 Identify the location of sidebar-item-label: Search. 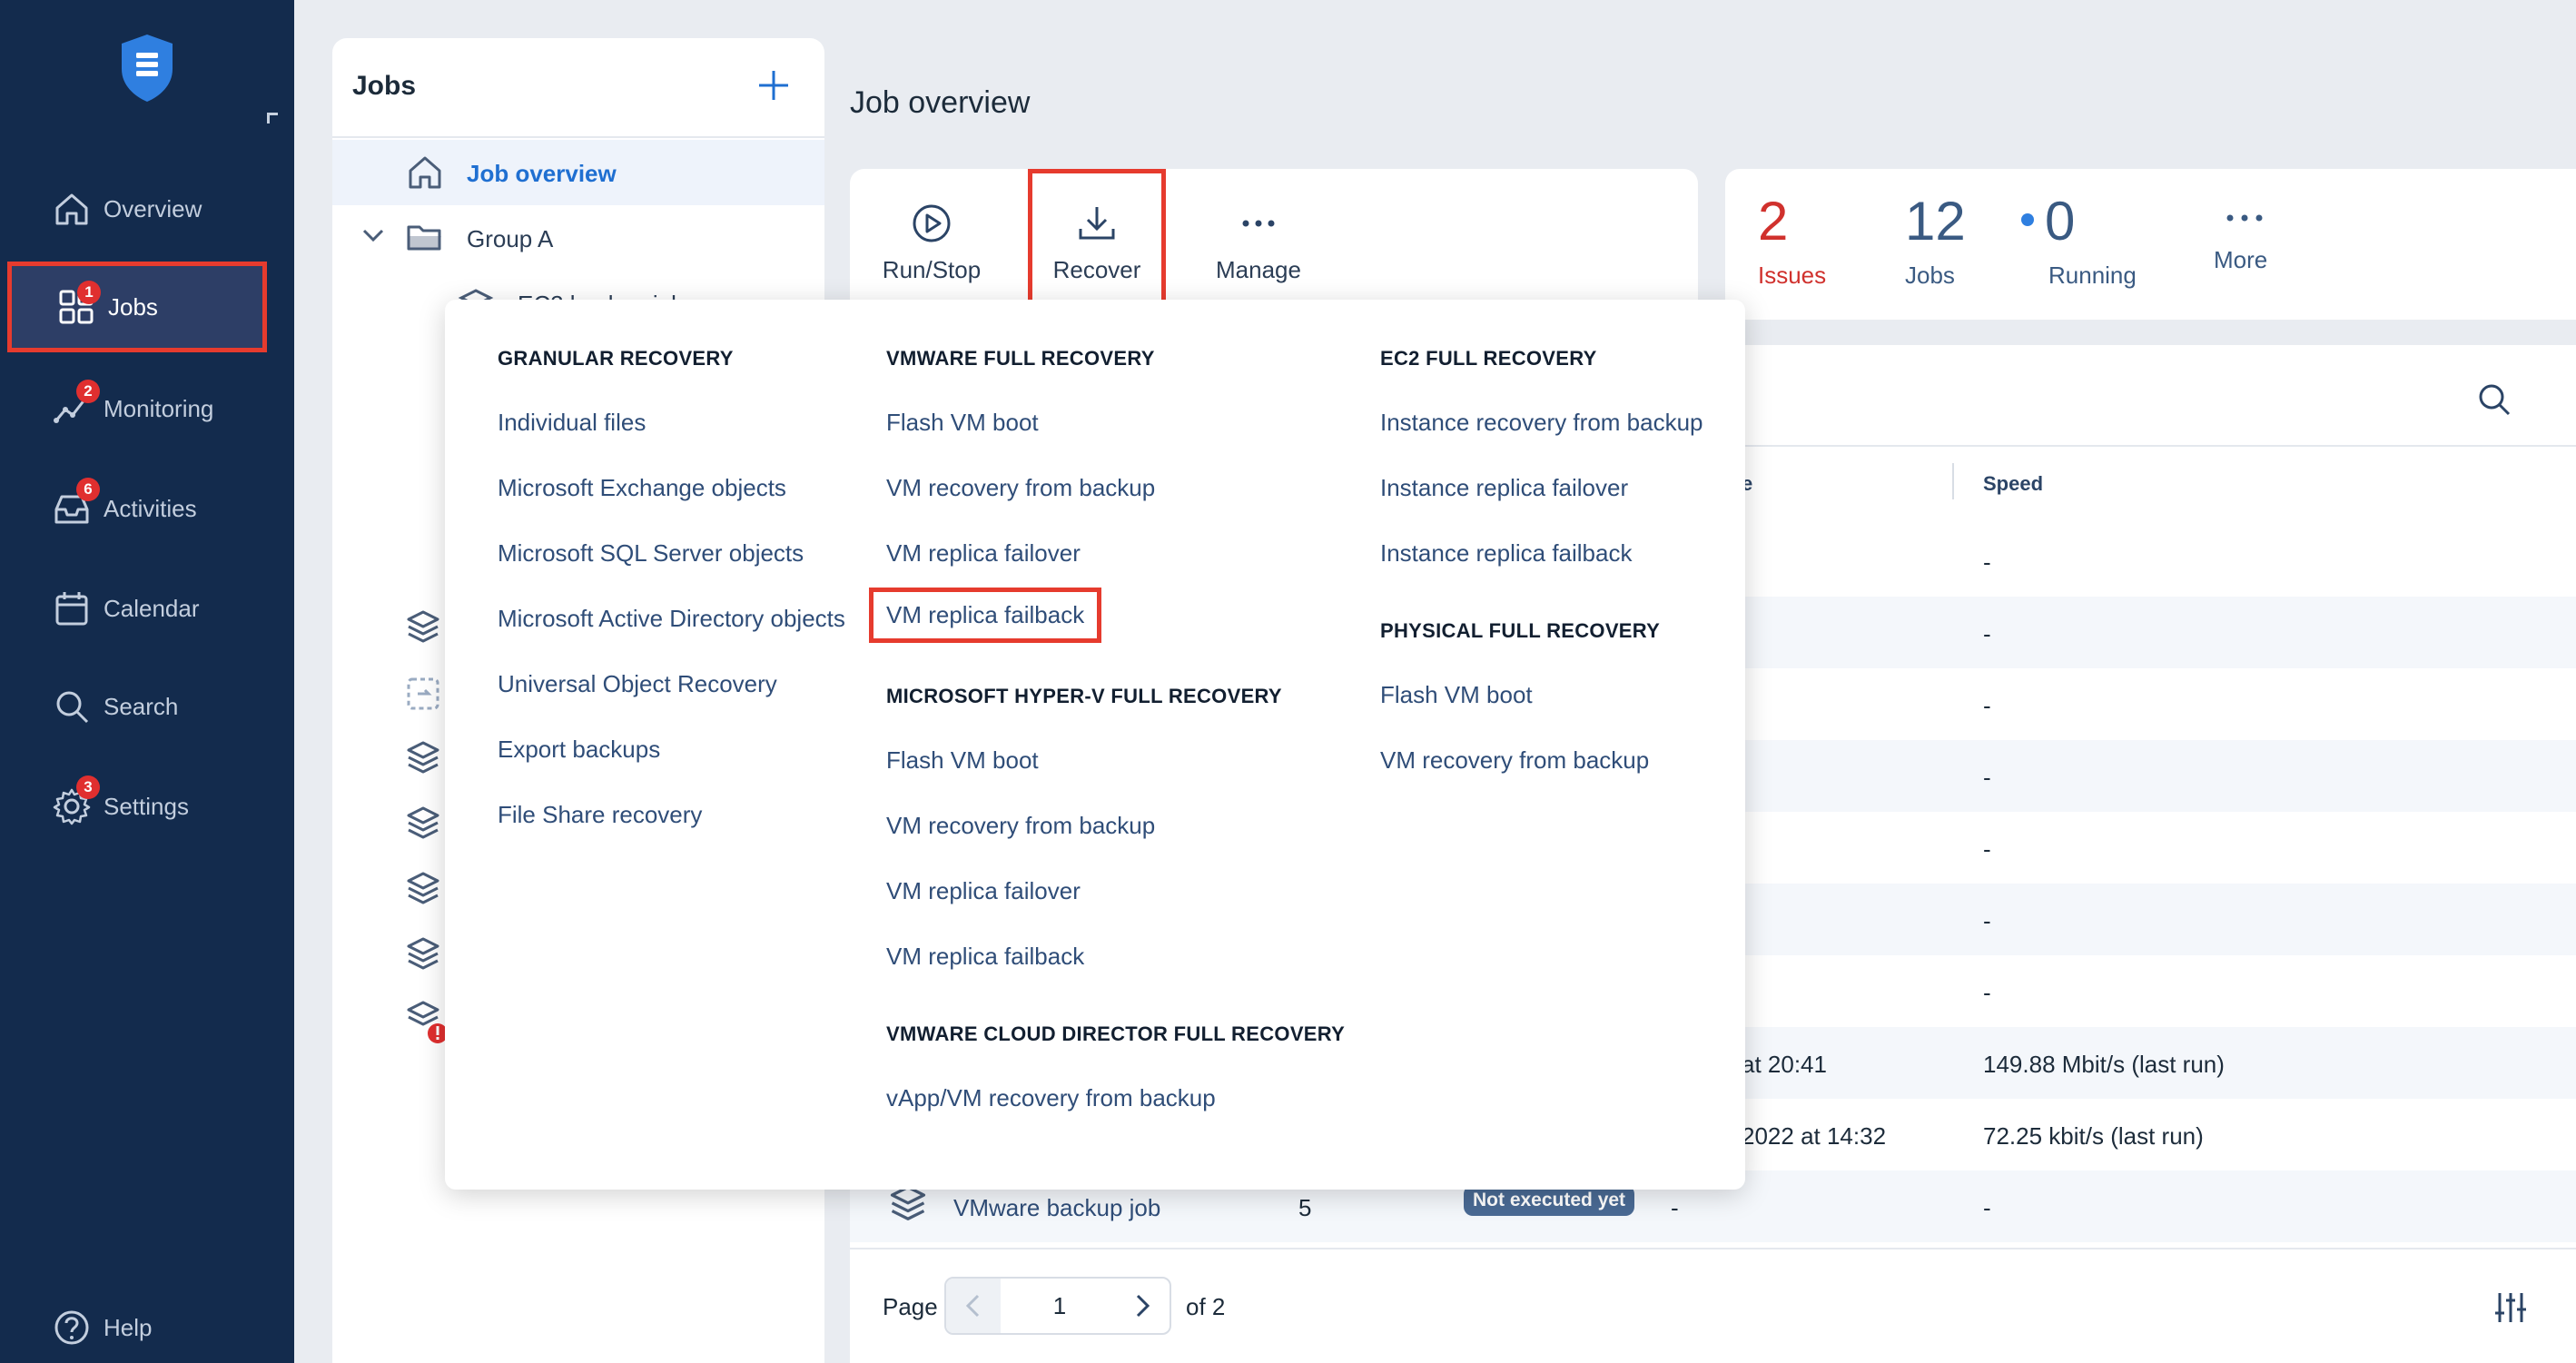
(141, 706).